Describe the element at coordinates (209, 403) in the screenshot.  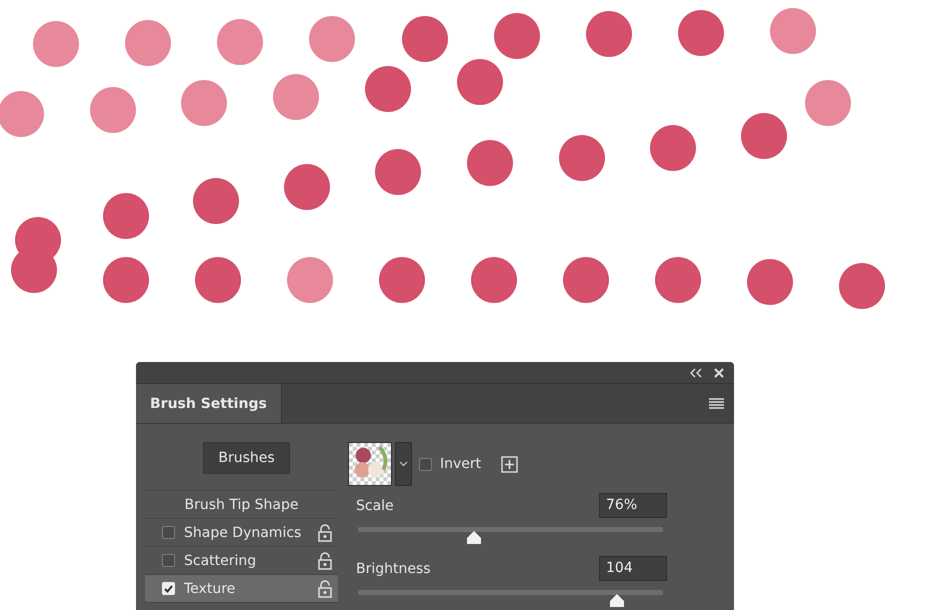
I see `panel-tab: Brush Settings` at that location.